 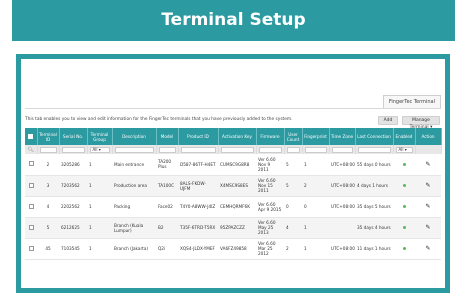 What do you see at coordinates (421, 123) in the screenshot?
I see `manage-terminal-button: Manage Terminal ▾` at bounding box center [421, 123].